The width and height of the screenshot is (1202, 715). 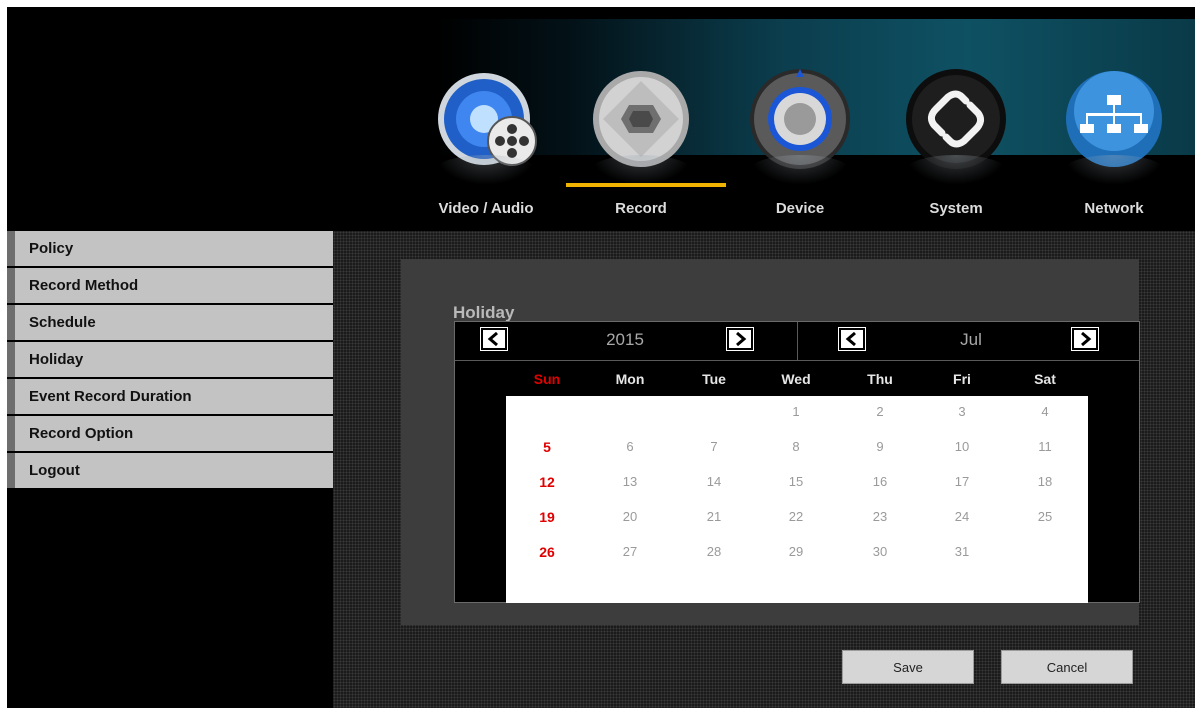 What do you see at coordinates (484, 312) in the screenshot?
I see `panel-title: Holiday` at bounding box center [484, 312].